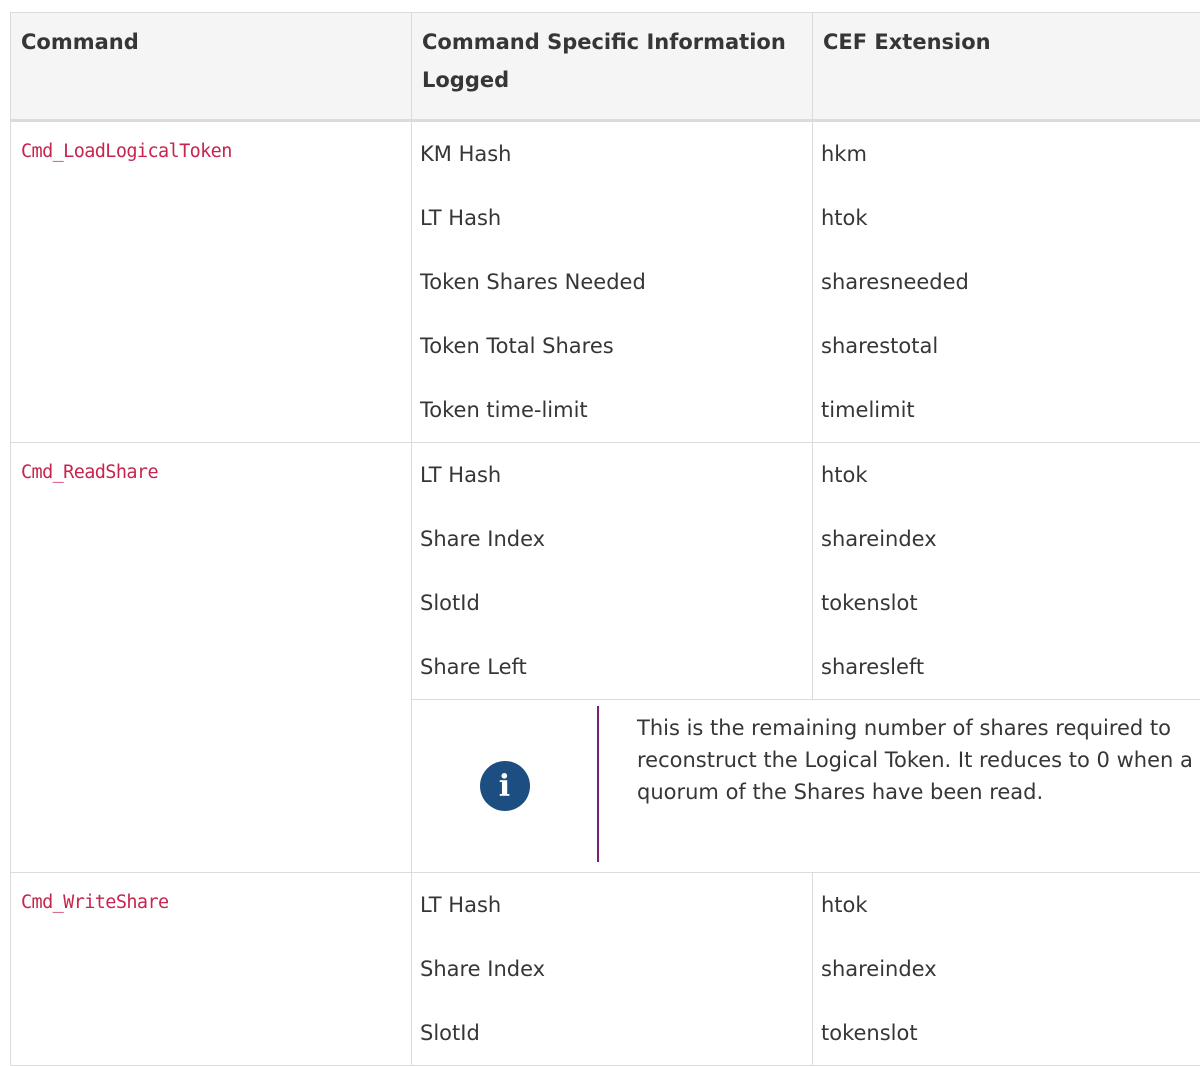 The width and height of the screenshot is (1200, 1066). I want to click on command-name: Cmd_LoadLogicalToken, so click(211, 152).